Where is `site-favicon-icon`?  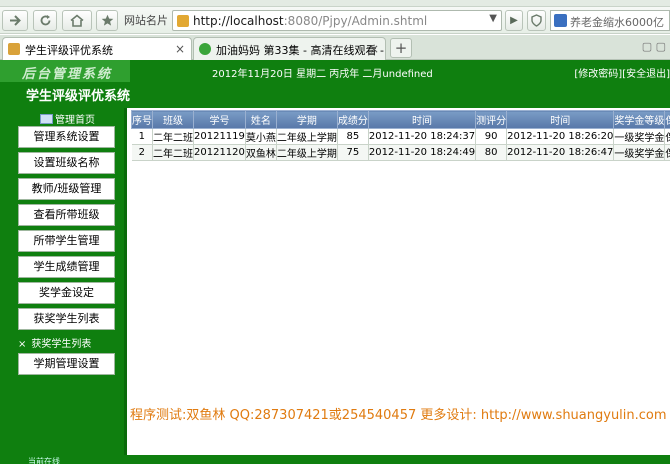
site-favicon-icon is located at coordinates (14, 49).